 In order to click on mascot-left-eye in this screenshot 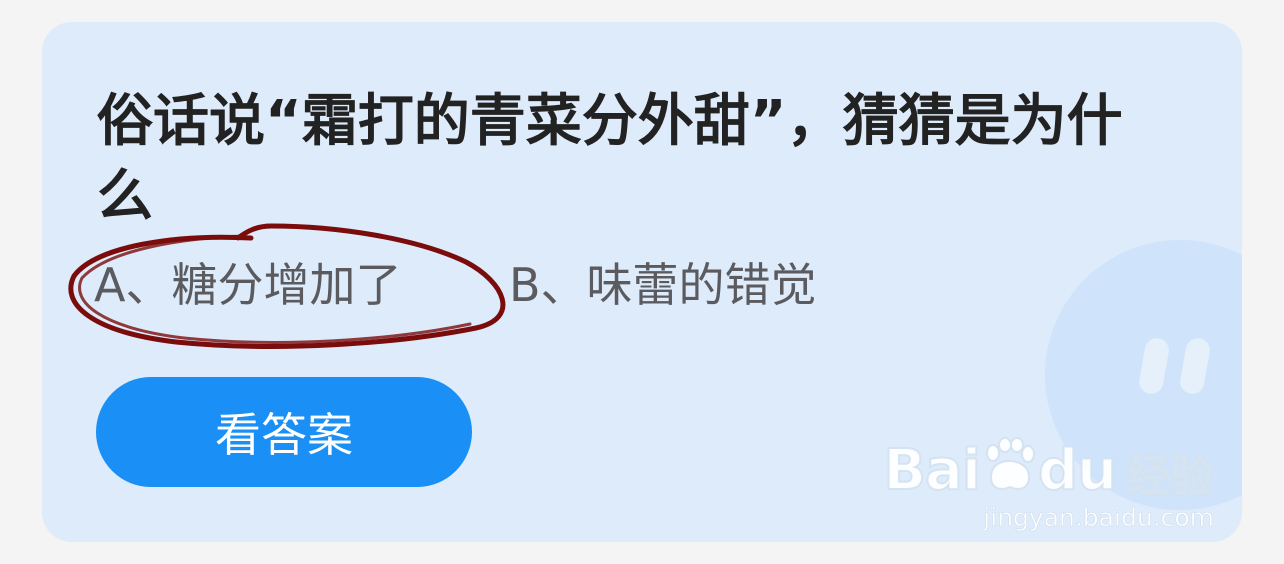, I will do `click(1154, 366)`.